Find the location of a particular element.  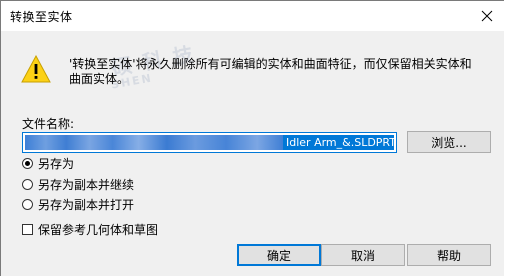

filename-input: Idler Arm_&.SLDPRT is located at coordinates (209, 142).